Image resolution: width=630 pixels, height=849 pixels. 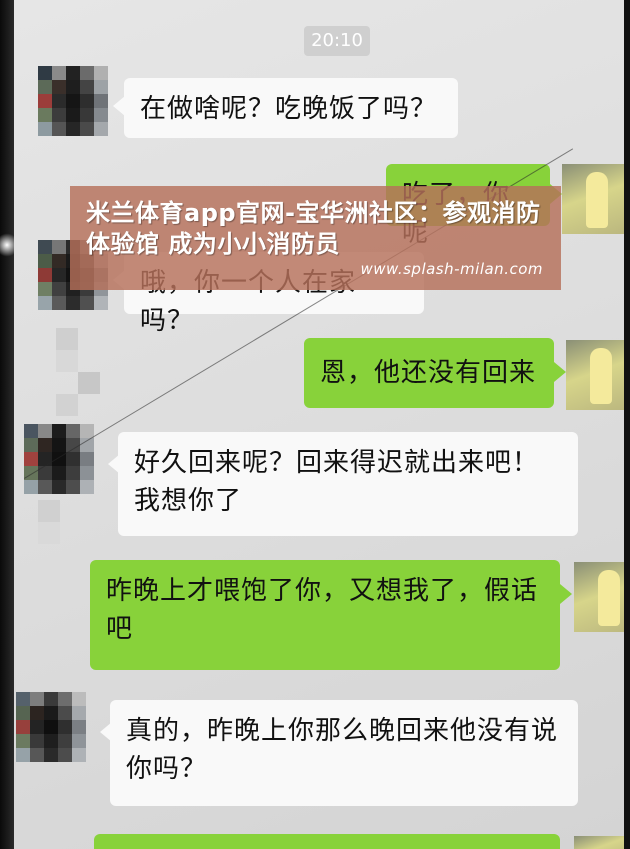 What do you see at coordinates (429, 373) in the screenshot?
I see `outgoing-message-bubble: 恩，他还没有回来` at bounding box center [429, 373].